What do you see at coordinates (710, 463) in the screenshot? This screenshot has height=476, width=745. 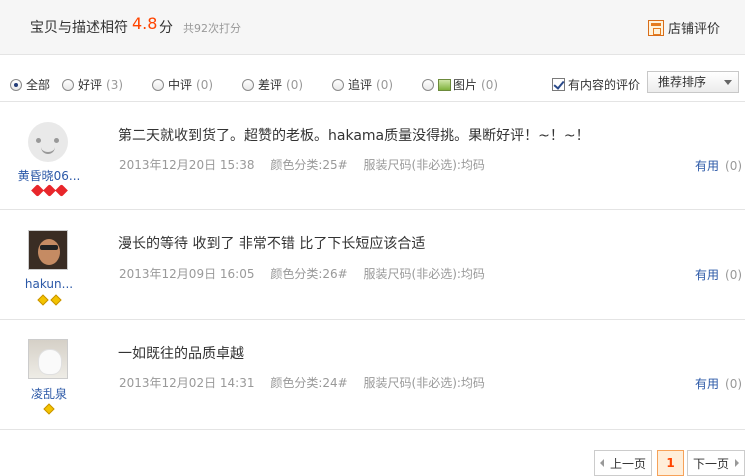 I see `next-page-label: 下一页` at bounding box center [710, 463].